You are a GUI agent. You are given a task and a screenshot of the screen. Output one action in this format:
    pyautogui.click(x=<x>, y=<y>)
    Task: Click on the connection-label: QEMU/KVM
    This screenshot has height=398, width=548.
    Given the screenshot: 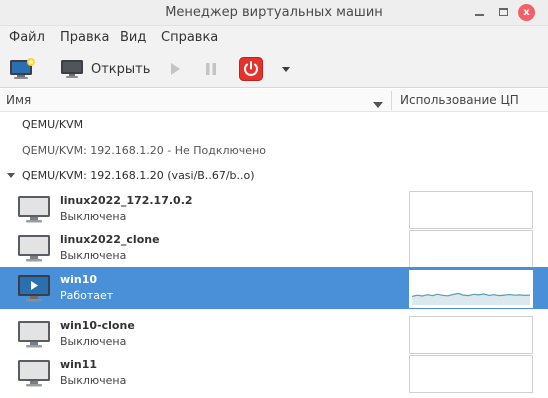 What is the action you would take?
    pyautogui.click(x=53, y=124)
    